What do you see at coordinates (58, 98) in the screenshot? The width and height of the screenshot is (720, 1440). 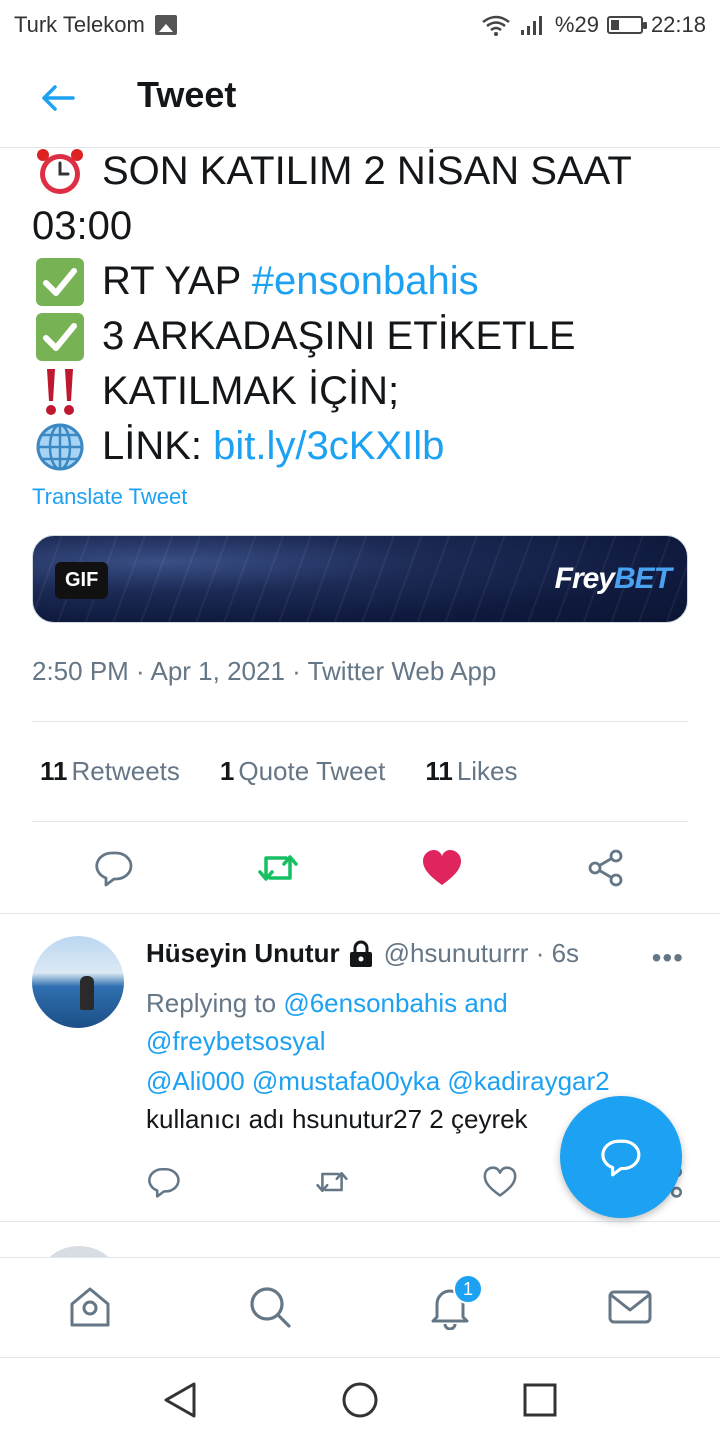 I see `back-arrow-icon` at bounding box center [58, 98].